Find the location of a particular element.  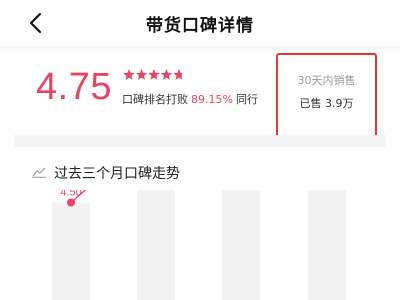

section-divider is located at coordinates (200, 141).